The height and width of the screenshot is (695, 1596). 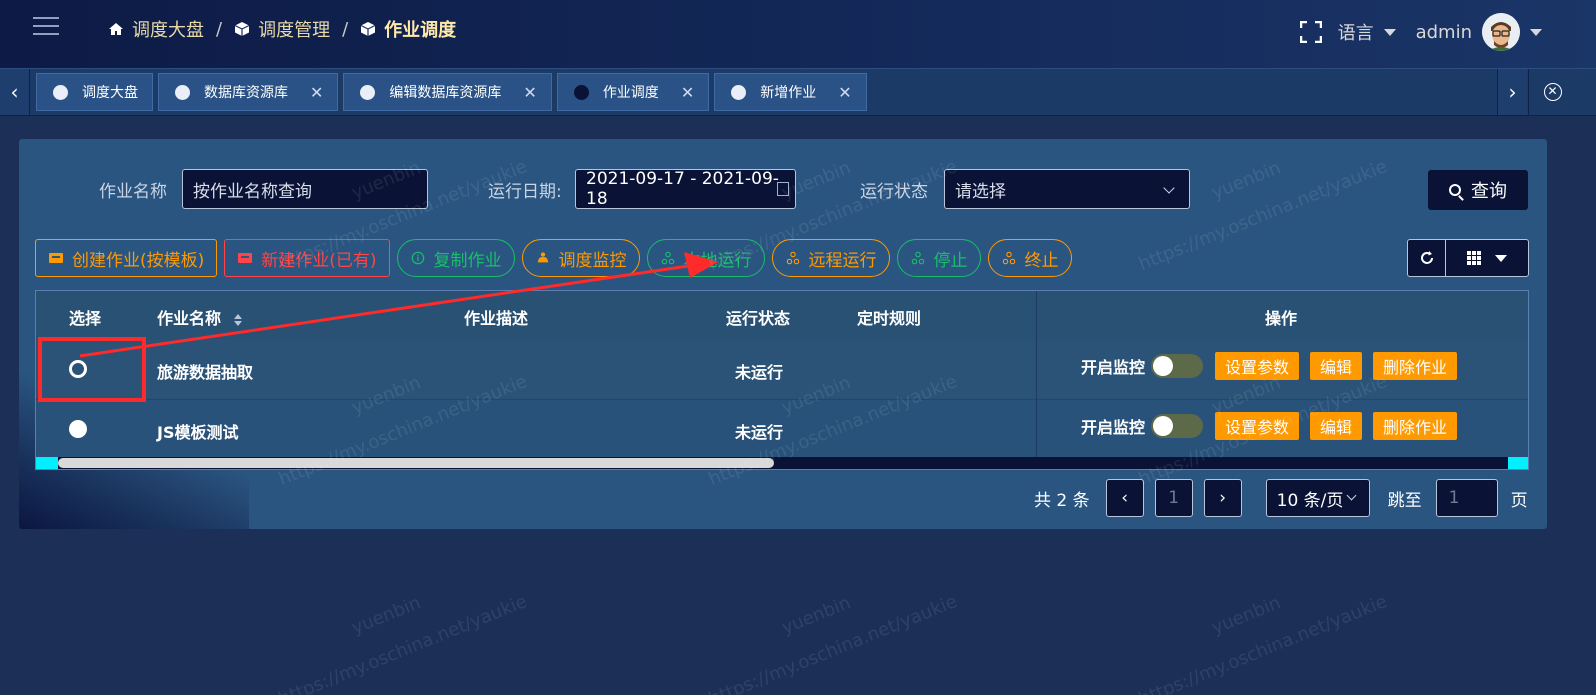 I want to click on page-unit-label: 页, so click(x=1519, y=500).